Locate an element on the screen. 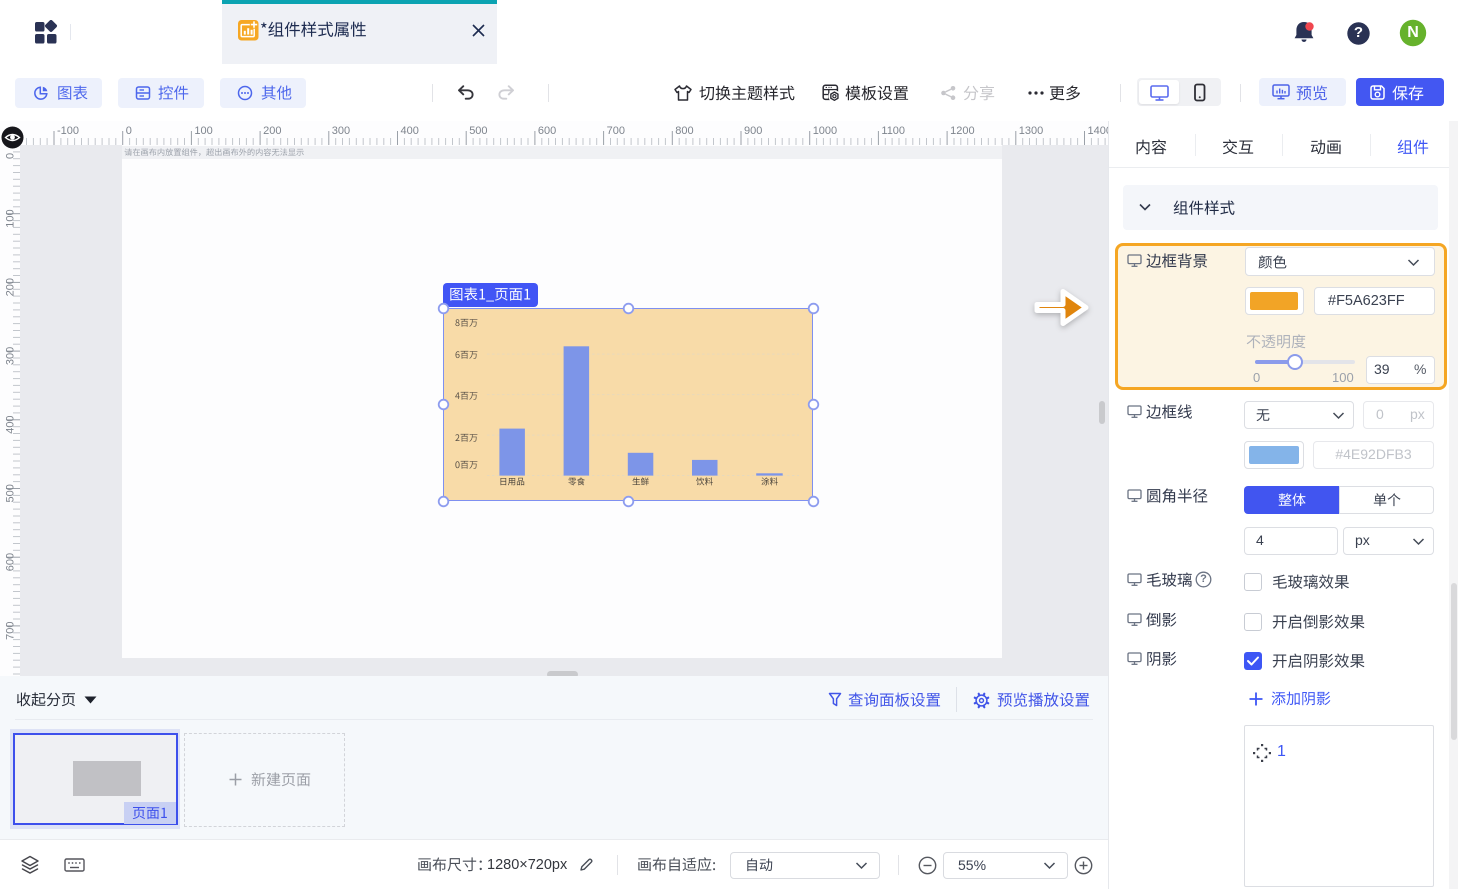 The image size is (1458, 889). svg-text: 100 is located at coordinates (11, 218).